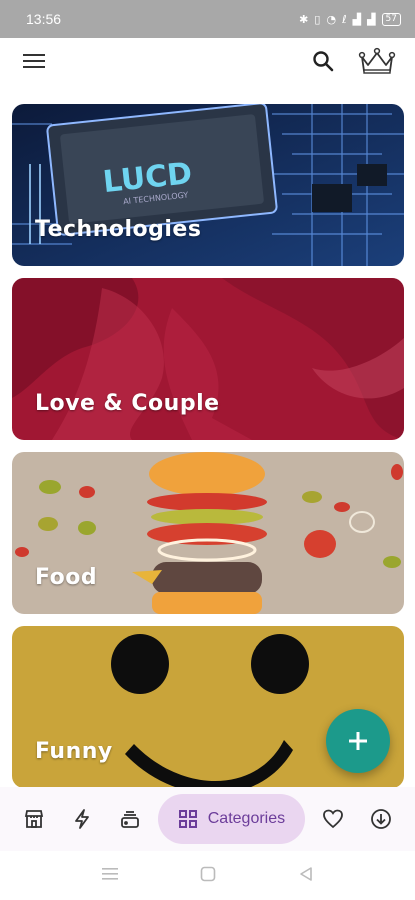  Describe the element at coordinates (344, 19) in the screenshot. I see `volte-icon: ℓ` at that location.